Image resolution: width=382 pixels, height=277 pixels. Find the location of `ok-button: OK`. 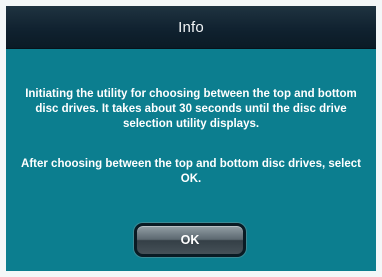

ok-button: OK is located at coordinates (190, 240).